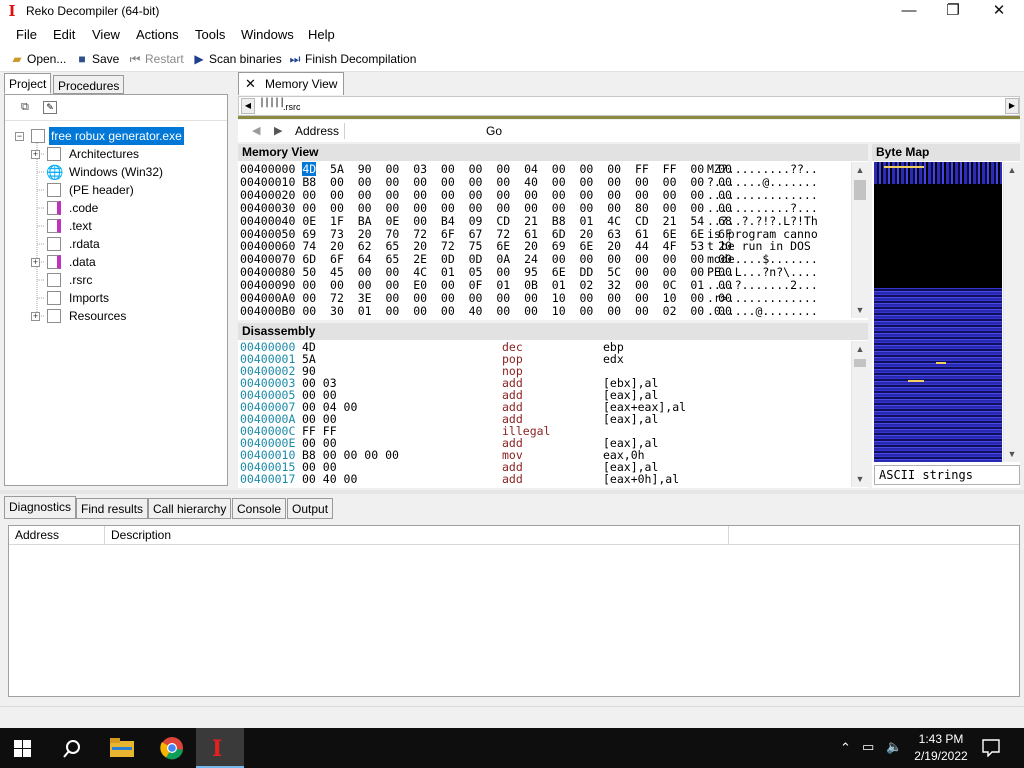 The width and height of the screenshot is (1024, 768). What do you see at coordinates (190, 508) in the screenshot?
I see `tab-call-hierarchy: Call hierarchy` at bounding box center [190, 508].